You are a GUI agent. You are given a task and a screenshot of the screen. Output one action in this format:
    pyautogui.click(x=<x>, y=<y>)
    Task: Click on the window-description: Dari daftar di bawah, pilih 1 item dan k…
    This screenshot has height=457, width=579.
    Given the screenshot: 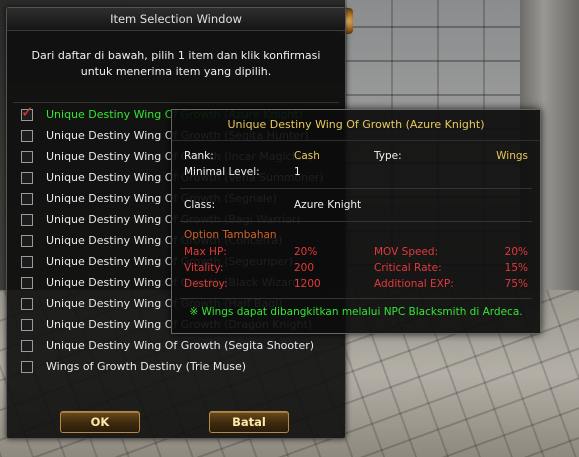 What is the action you would take?
    pyautogui.click(x=176, y=63)
    